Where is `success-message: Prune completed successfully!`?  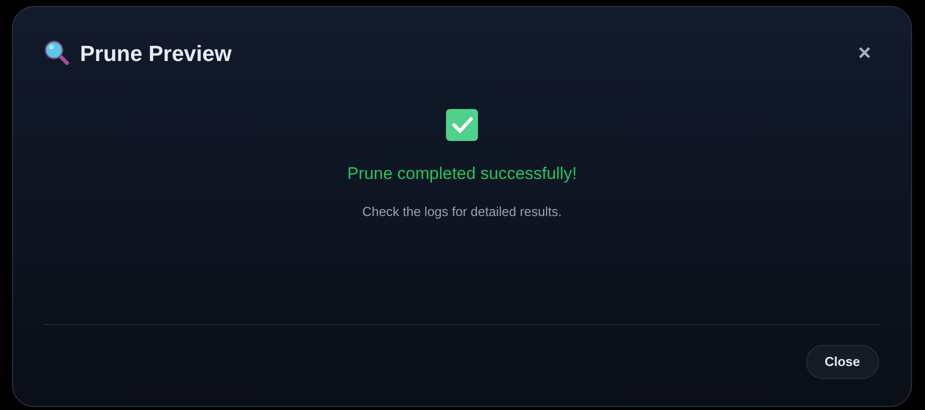
success-message: Prune completed successfully! is located at coordinates (462, 174).